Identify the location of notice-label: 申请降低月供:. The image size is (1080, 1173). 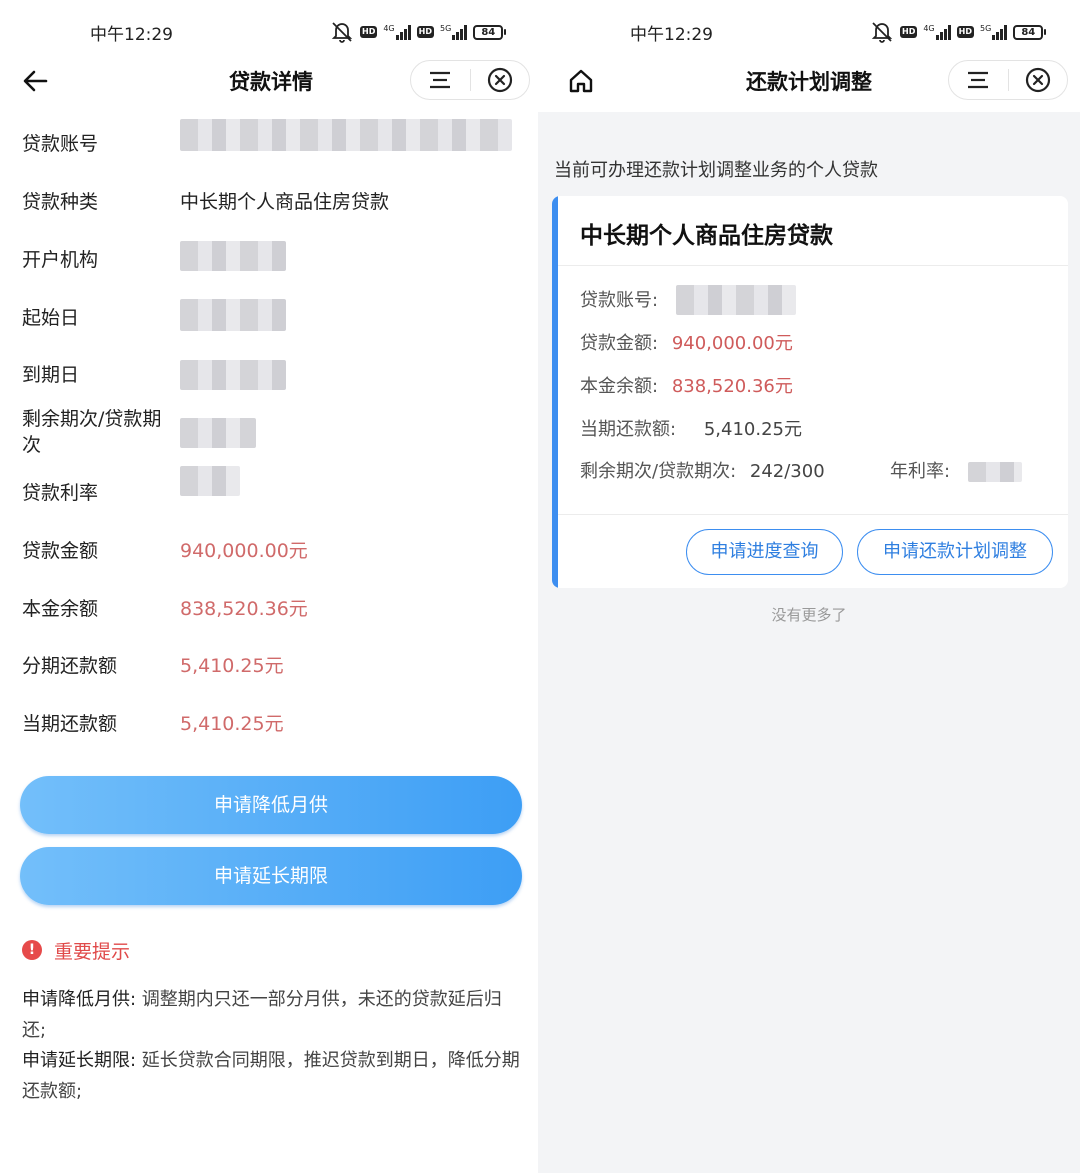
(79, 999).